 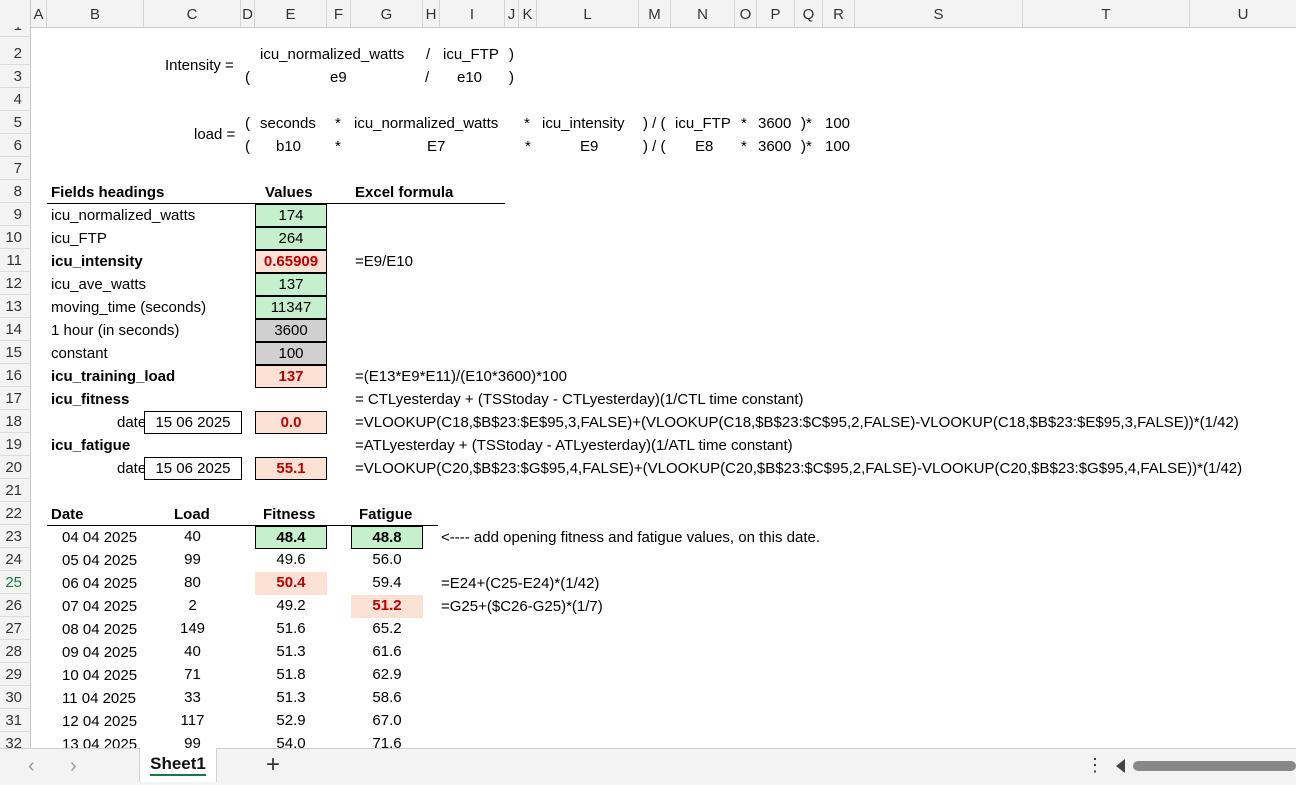 What do you see at coordinates (1243, 13) in the screenshot?
I see `column-header-u: U` at bounding box center [1243, 13].